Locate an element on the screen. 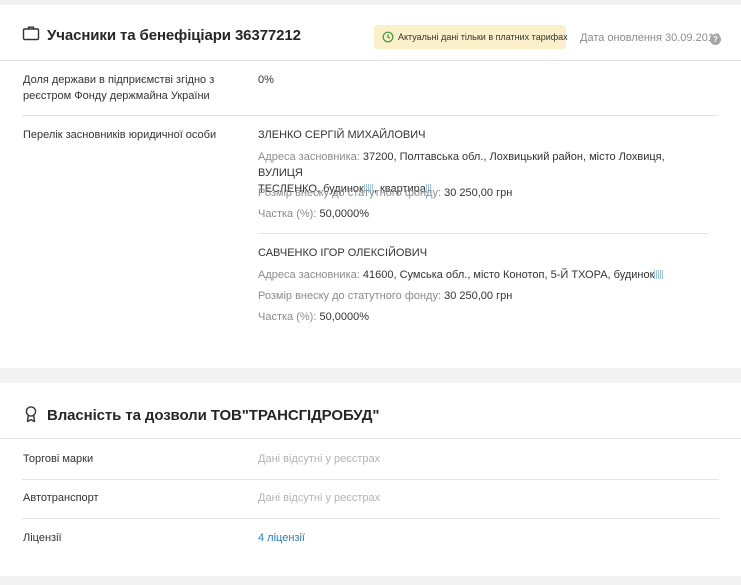 The image size is (741, 585). ownership-header: Власність та дозволи ТОВ"ТРАНСГІДРОБУД" is located at coordinates (370, 411).